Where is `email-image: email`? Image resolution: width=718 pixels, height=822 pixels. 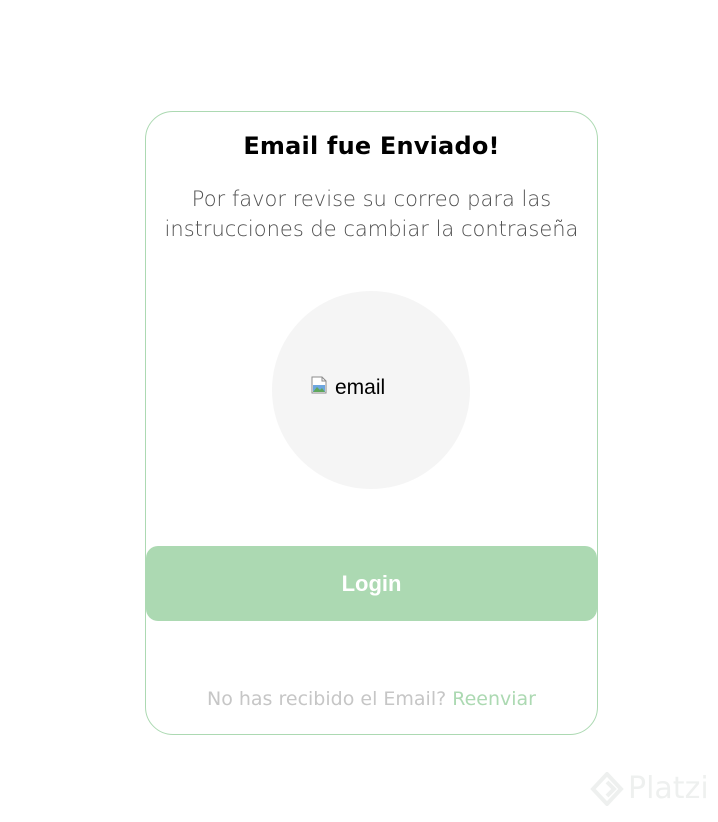
email-image: email is located at coordinates (348, 388).